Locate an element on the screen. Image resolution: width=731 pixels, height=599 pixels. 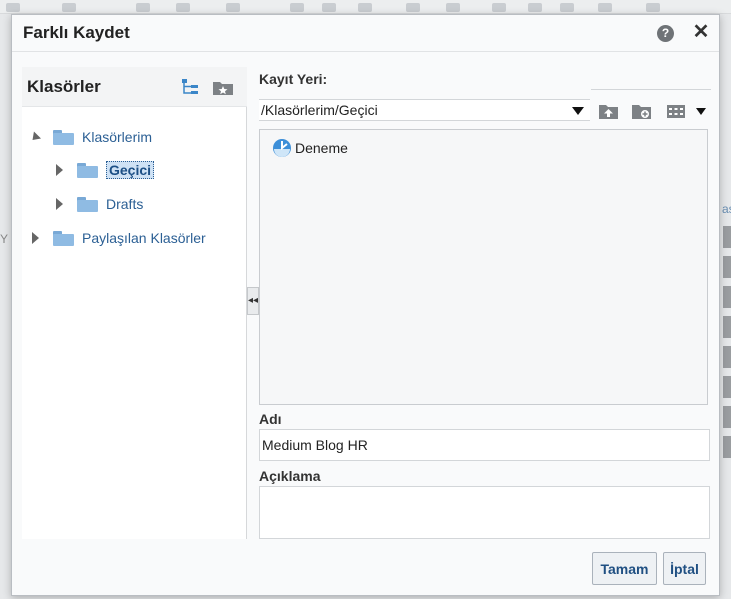
report-icon is located at coordinates (282, 148).